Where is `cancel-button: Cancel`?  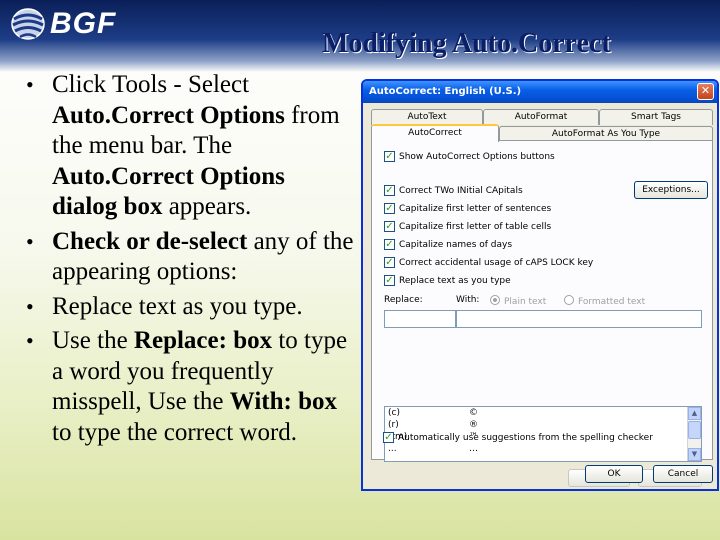 cancel-button: Cancel is located at coordinates (683, 474).